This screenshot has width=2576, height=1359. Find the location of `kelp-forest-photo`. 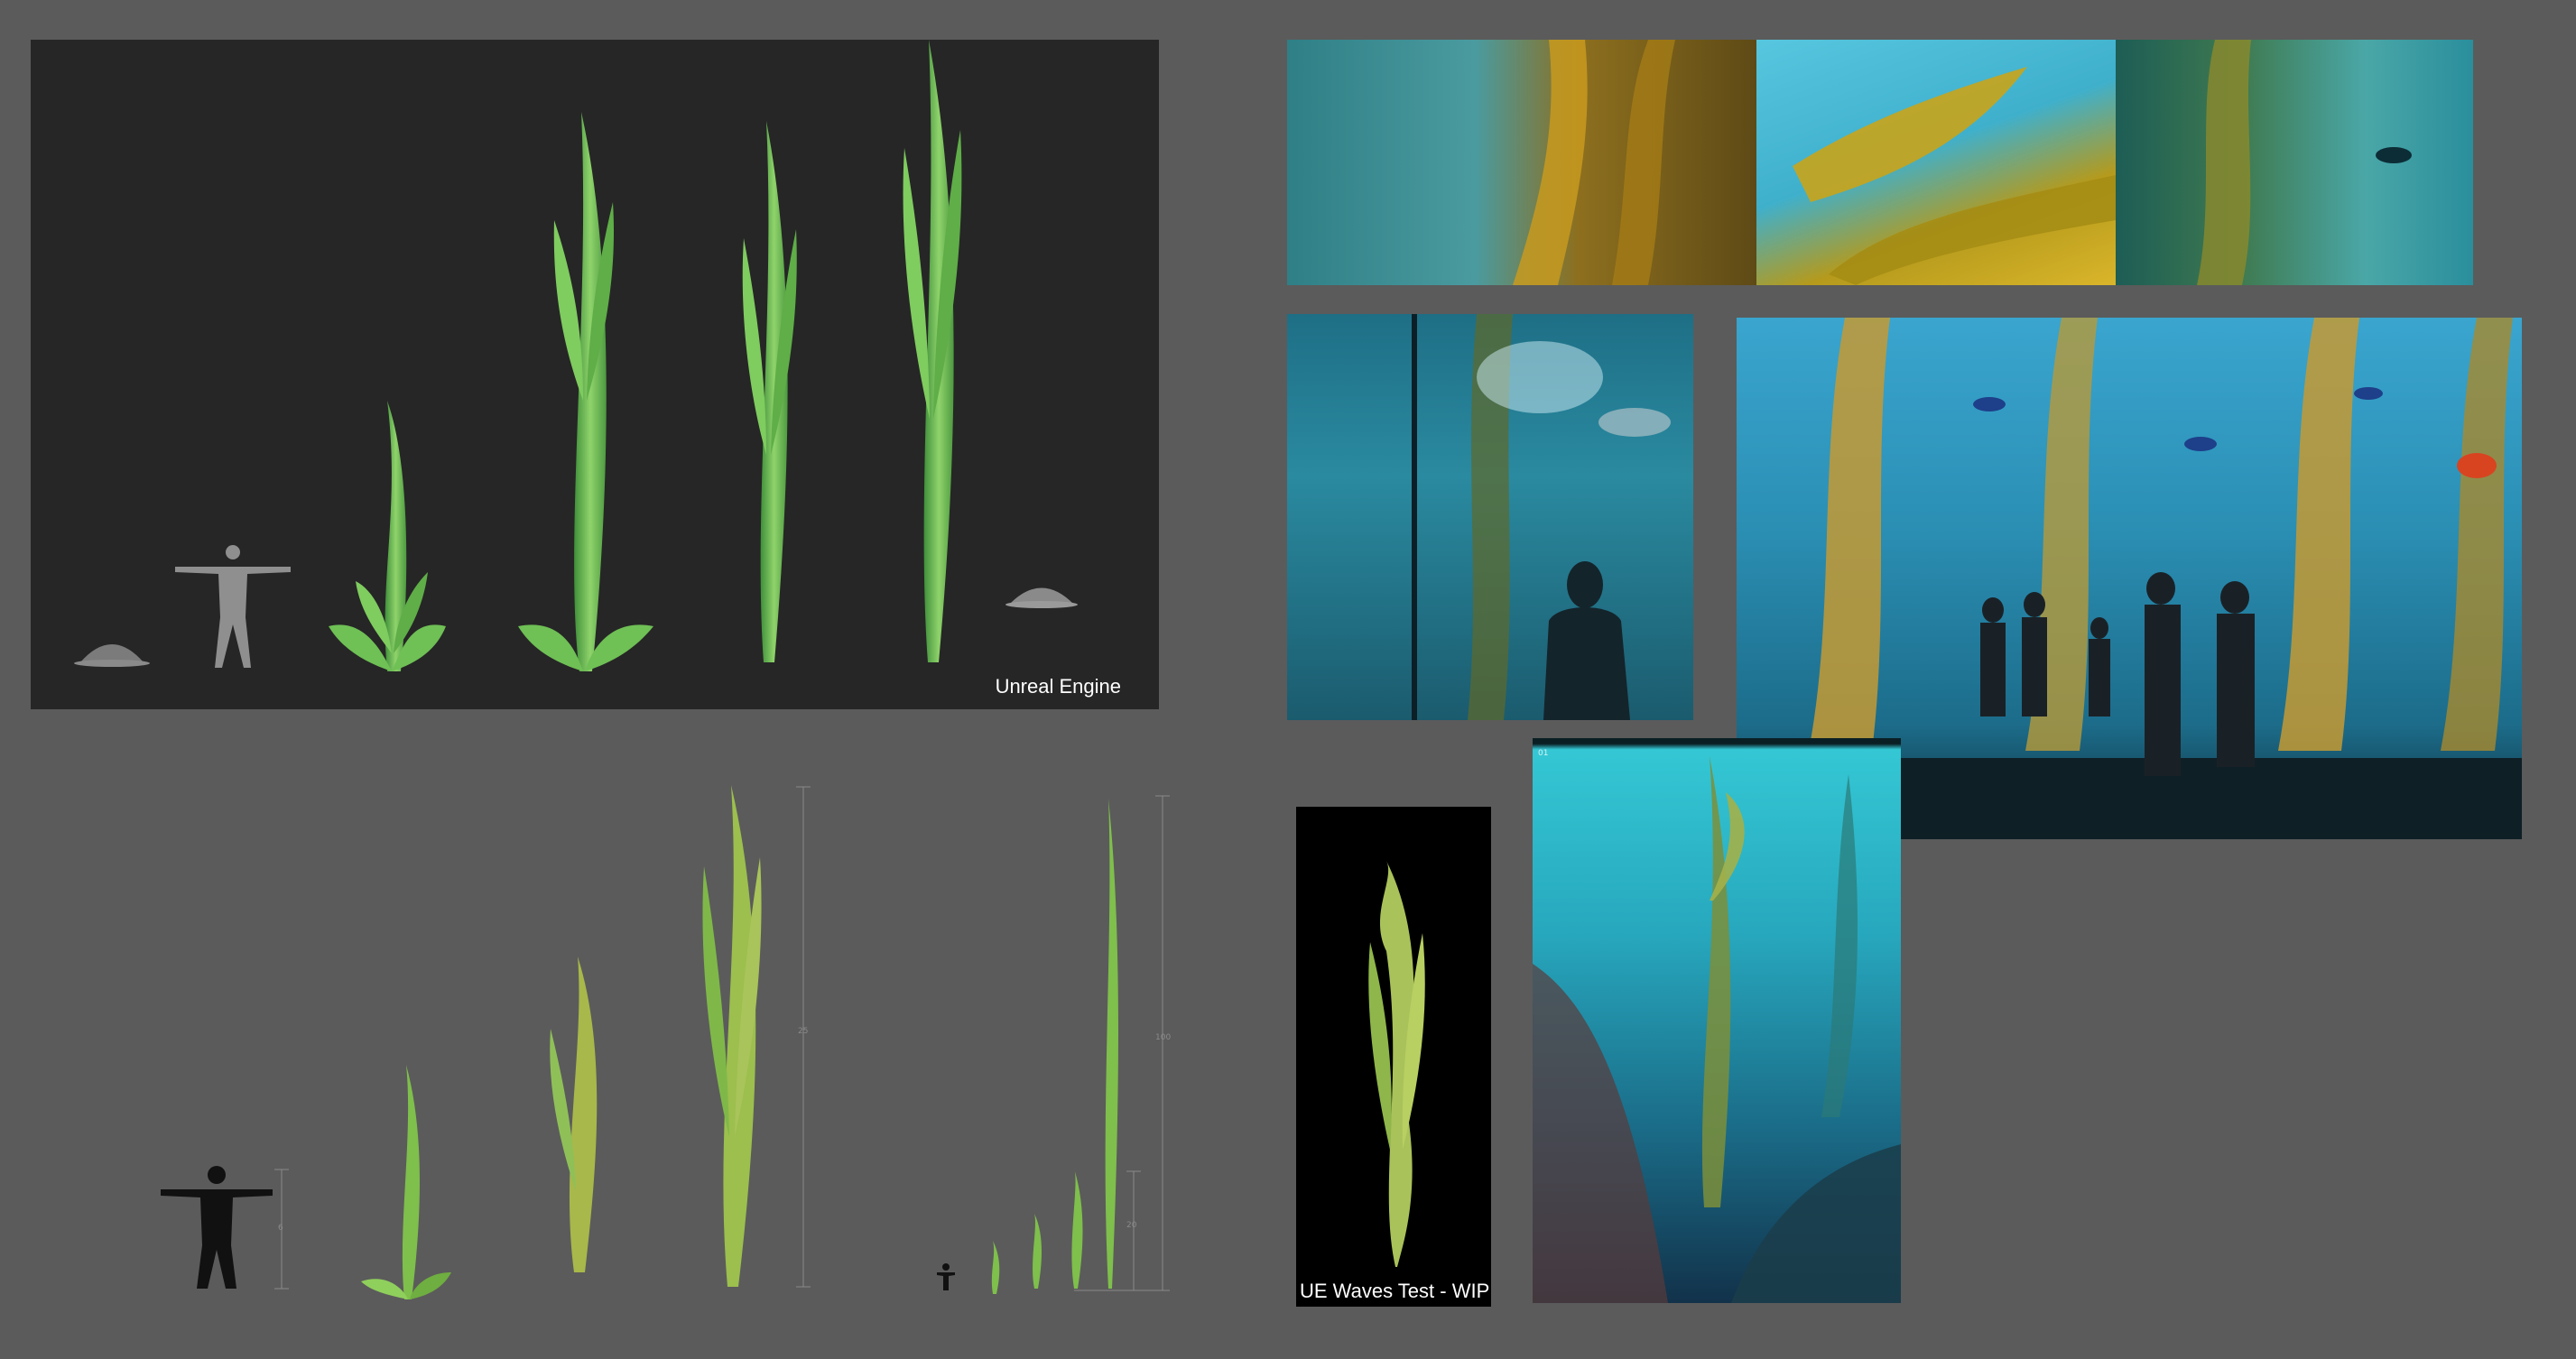

kelp-forest-photo is located at coordinates (2294, 162).